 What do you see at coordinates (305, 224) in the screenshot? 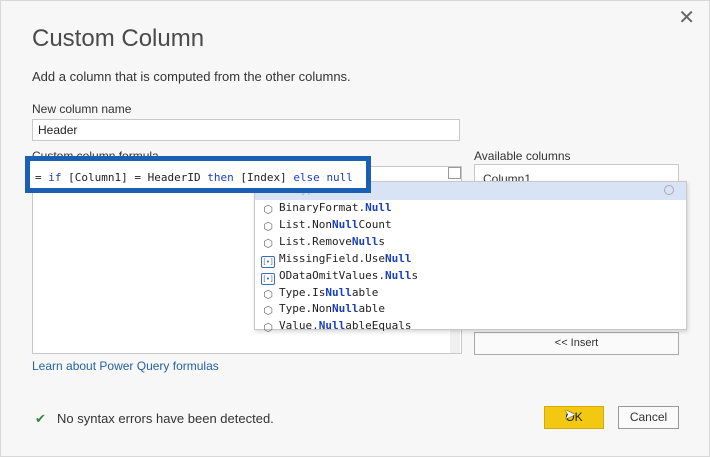
I see `autocomplete-item-text: List.Non` at bounding box center [305, 224].